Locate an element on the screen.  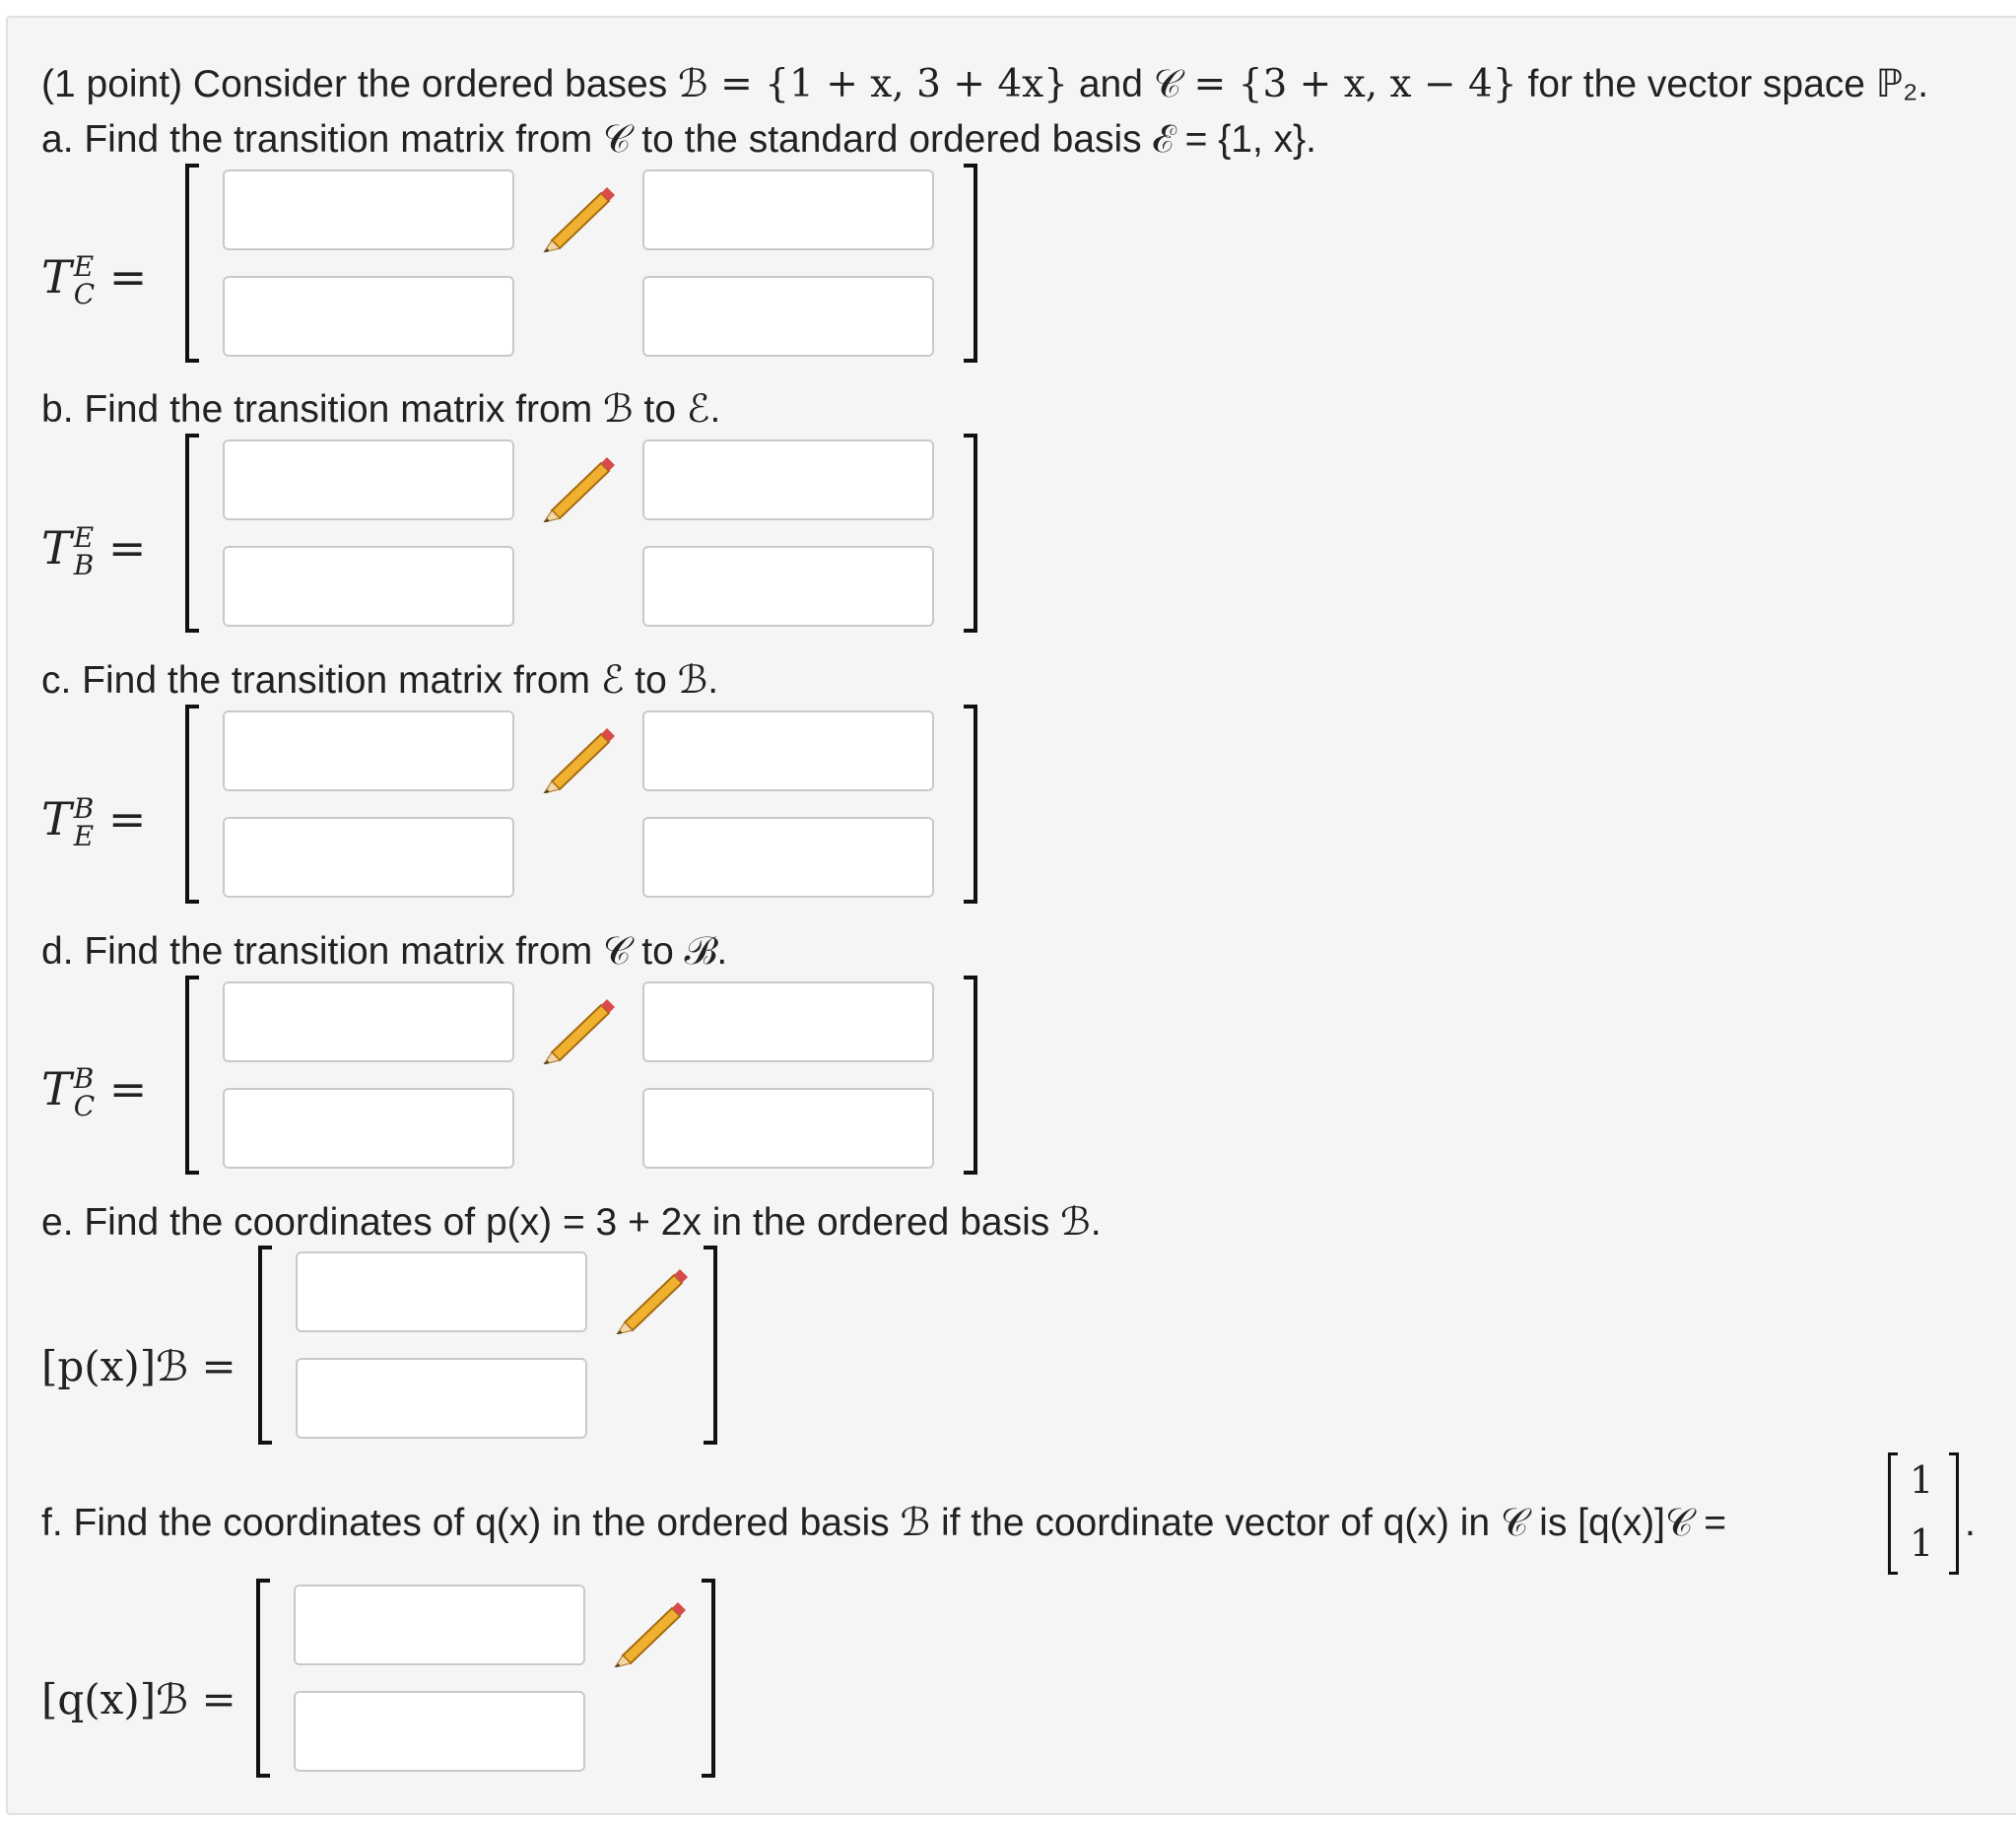
intro-suffix: for the vector space ℙ₂. is located at coordinates (1722, 84).